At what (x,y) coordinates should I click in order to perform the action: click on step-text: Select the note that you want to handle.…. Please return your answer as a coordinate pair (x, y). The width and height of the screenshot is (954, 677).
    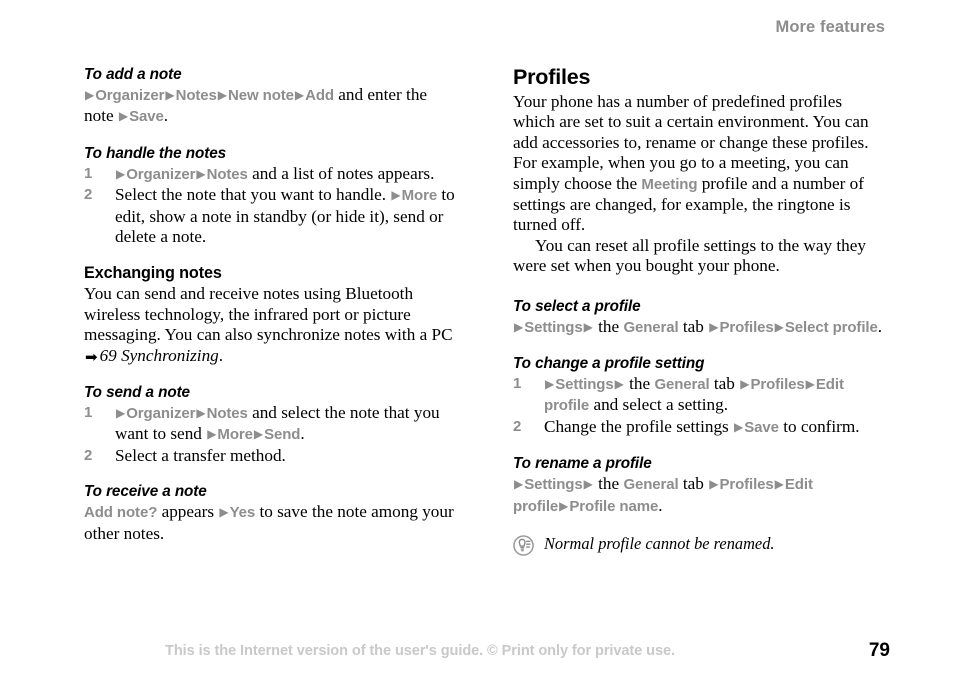
    Looking at the image, I should click on (285, 216).